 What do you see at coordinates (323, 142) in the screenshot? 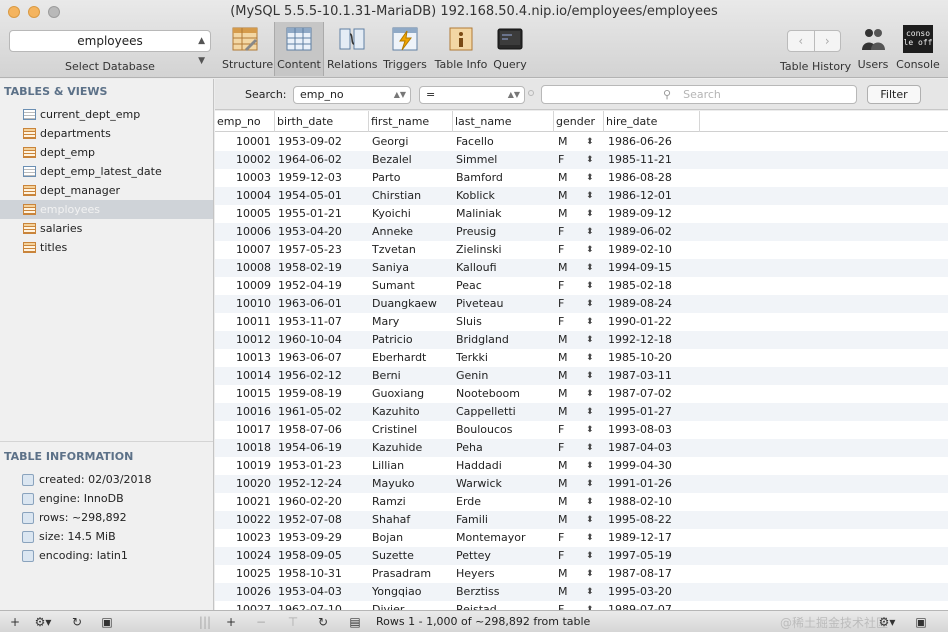
I see `cell-birth-date: 1953-09-02` at bounding box center [323, 142].